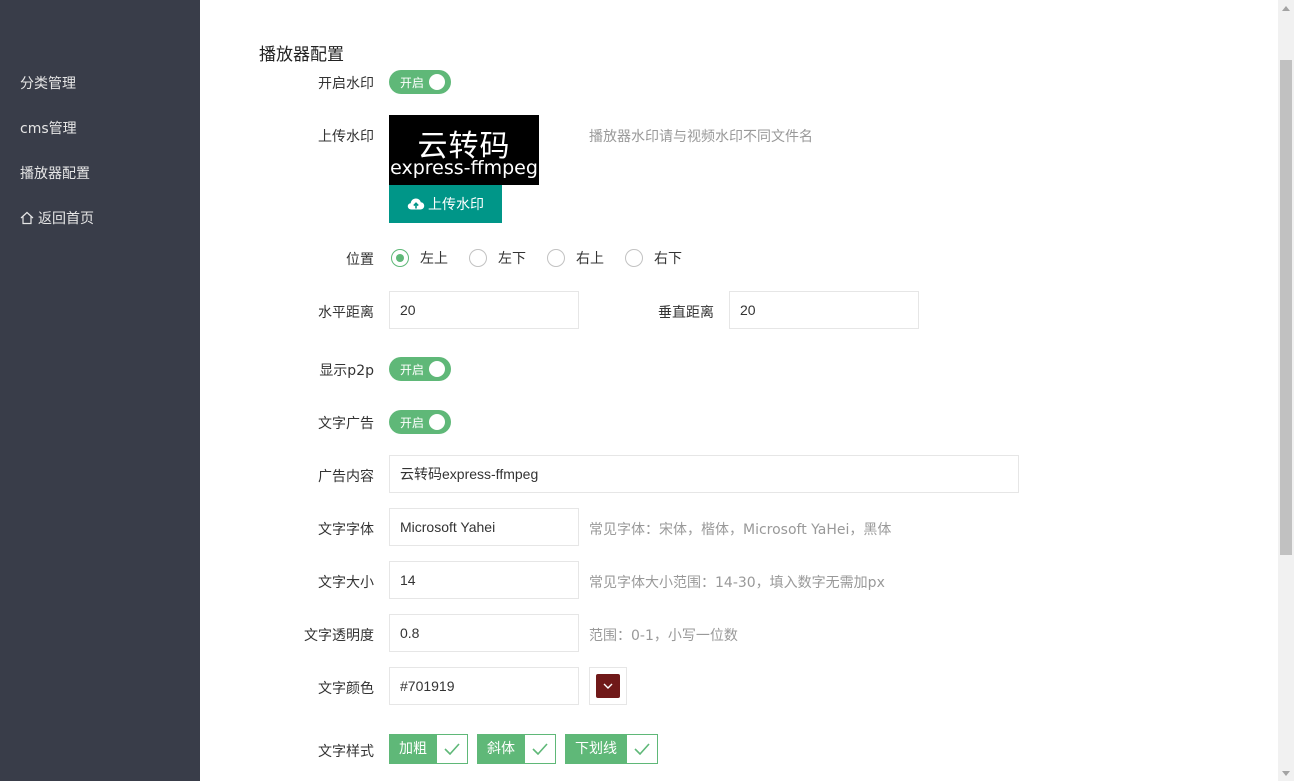  What do you see at coordinates (301, 55) in the screenshot?
I see `page-title: 播放器配置` at bounding box center [301, 55].